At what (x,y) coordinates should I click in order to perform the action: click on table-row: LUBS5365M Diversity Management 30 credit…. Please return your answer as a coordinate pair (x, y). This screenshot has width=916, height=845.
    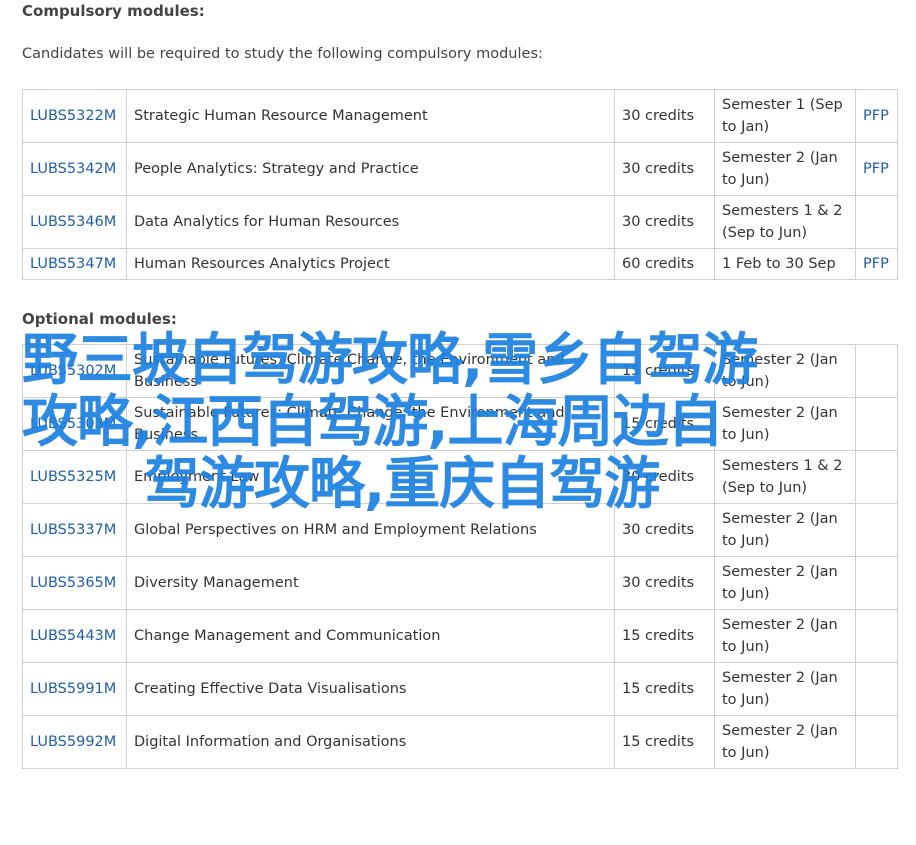
    Looking at the image, I should click on (460, 583).